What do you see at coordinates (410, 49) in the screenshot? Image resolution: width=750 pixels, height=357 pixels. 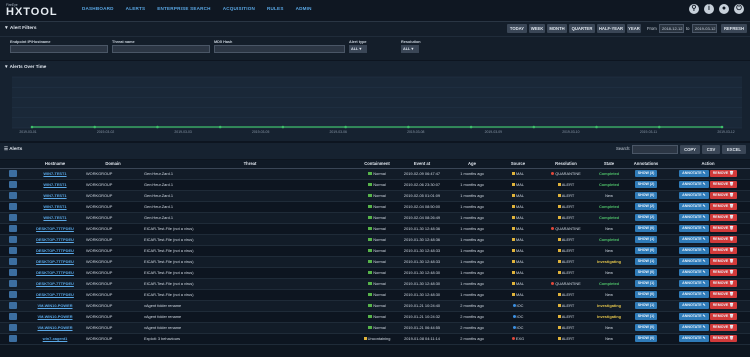 I see `resolution-select: ALL ▾` at bounding box center [410, 49].